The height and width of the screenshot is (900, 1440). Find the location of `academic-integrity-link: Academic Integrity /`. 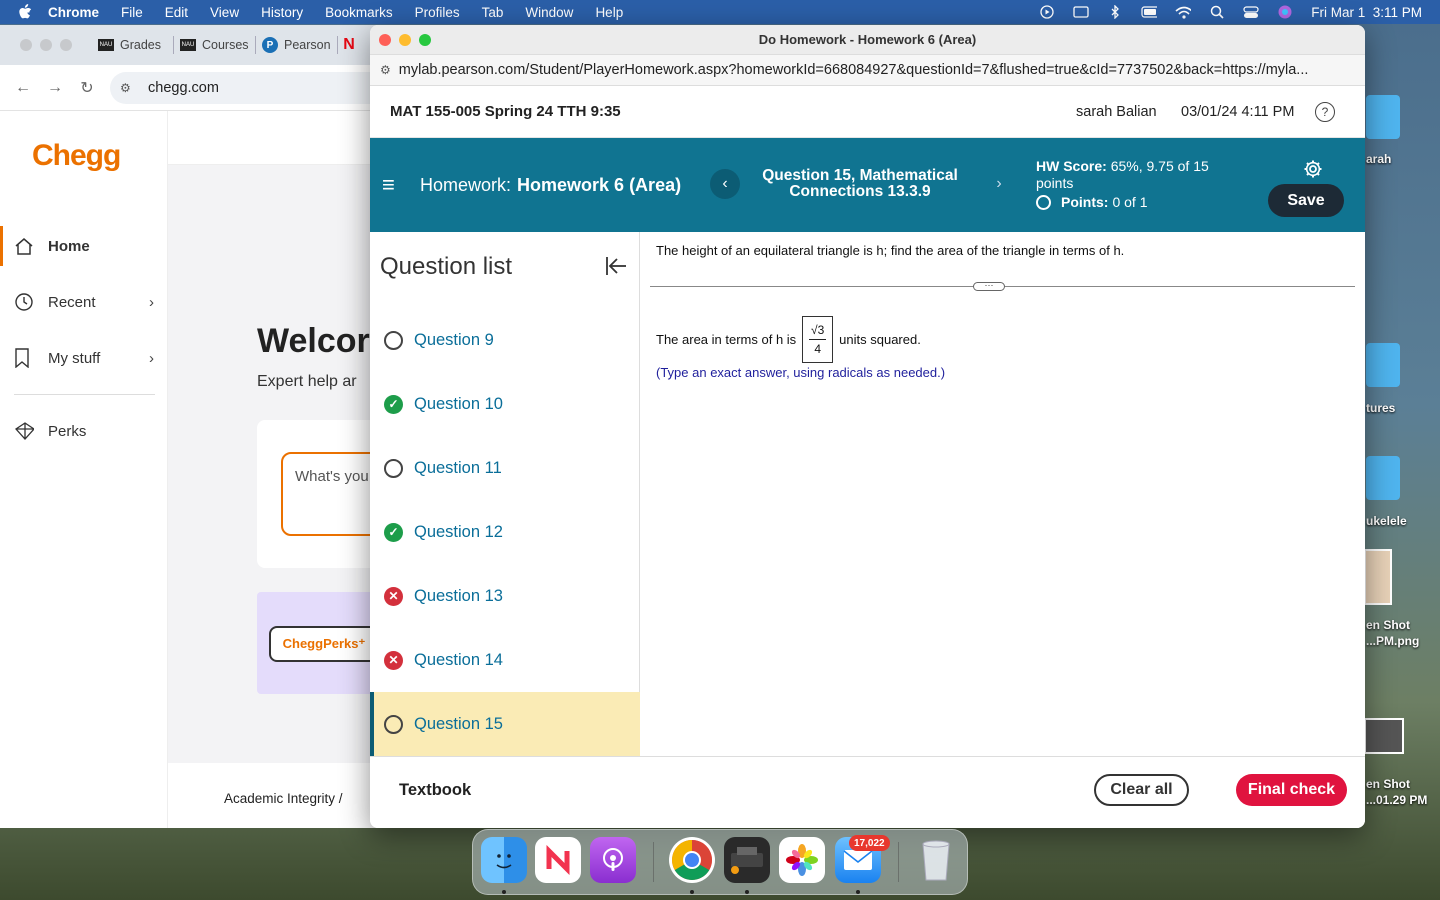

academic-integrity-link: Academic Integrity / is located at coordinates (283, 798).